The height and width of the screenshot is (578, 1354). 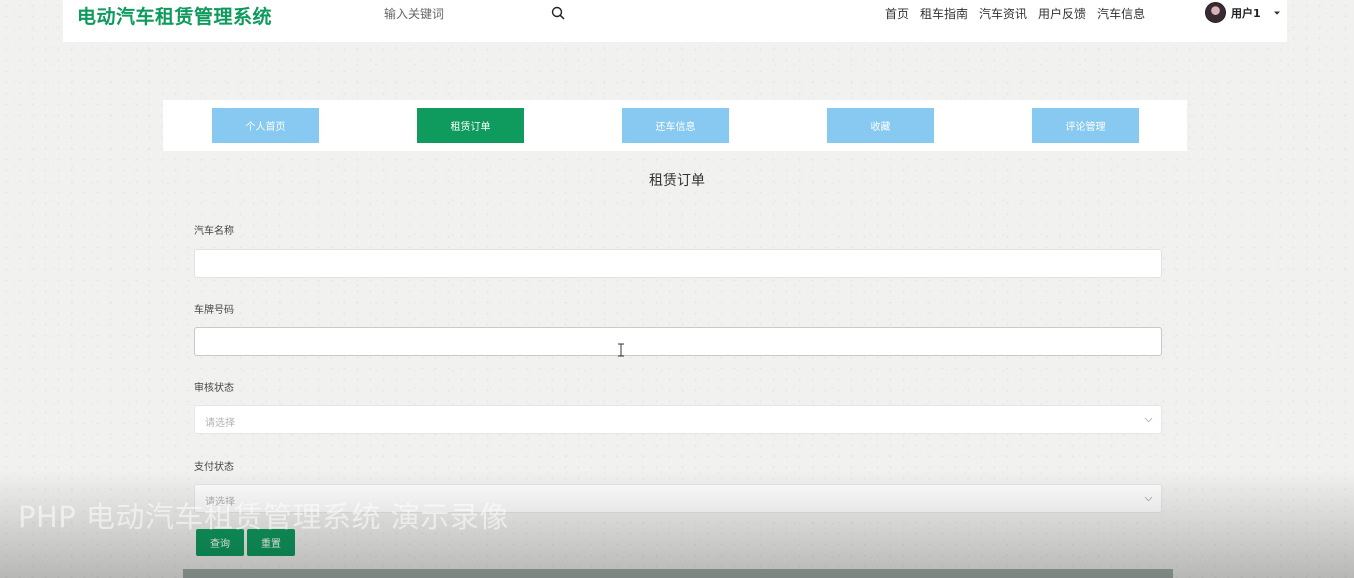 I want to click on site-logo: 电动汽车租赁管理系统, so click(x=174, y=15).